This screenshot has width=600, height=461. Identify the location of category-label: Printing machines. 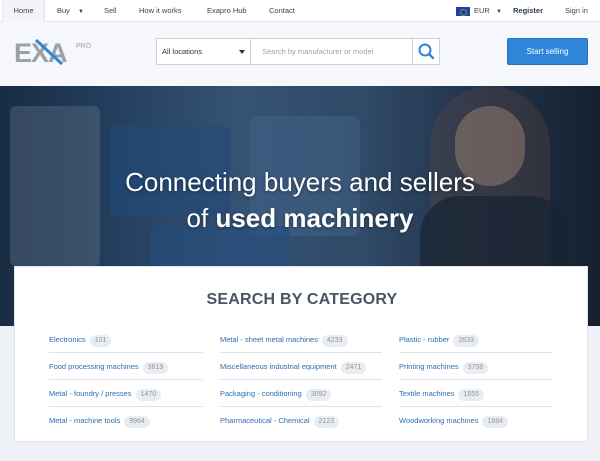
(429, 366).